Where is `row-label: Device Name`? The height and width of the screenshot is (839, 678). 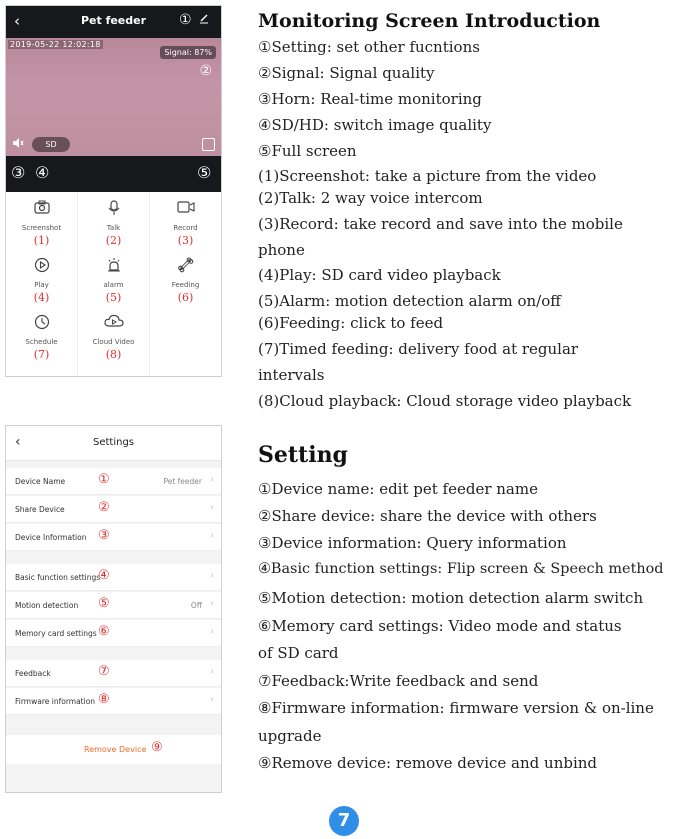
row-label: Device Name is located at coordinates (40, 481).